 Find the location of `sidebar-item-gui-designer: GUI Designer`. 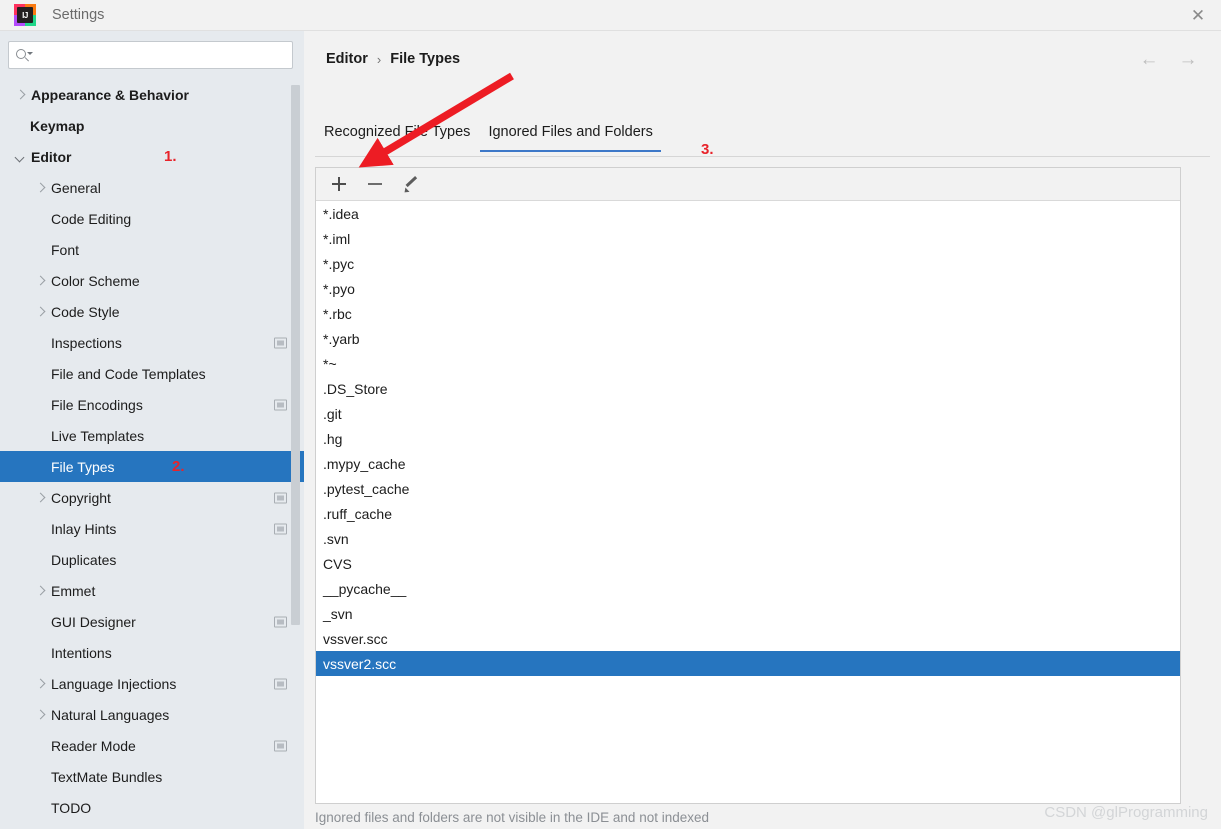

sidebar-item-gui-designer: GUI Designer is located at coordinates (152, 621).